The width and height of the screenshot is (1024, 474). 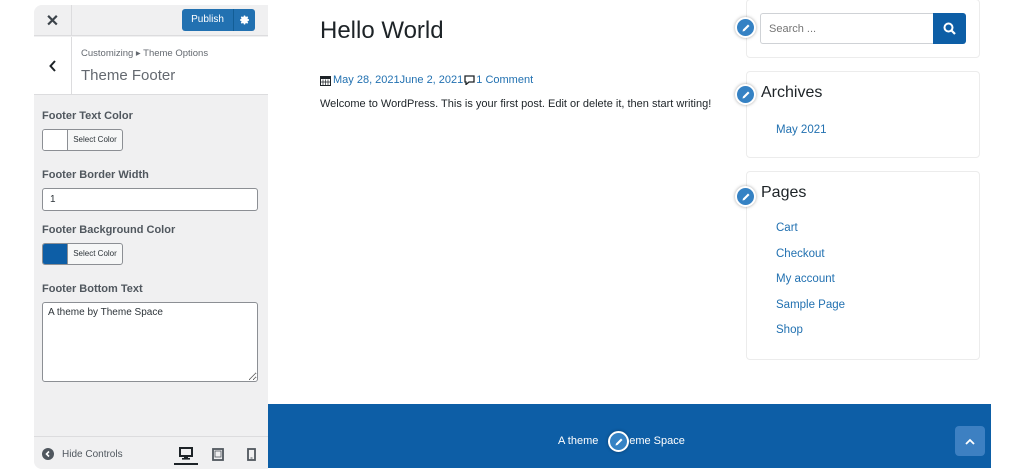 What do you see at coordinates (847, 28) in the screenshot?
I see `search-input` at bounding box center [847, 28].